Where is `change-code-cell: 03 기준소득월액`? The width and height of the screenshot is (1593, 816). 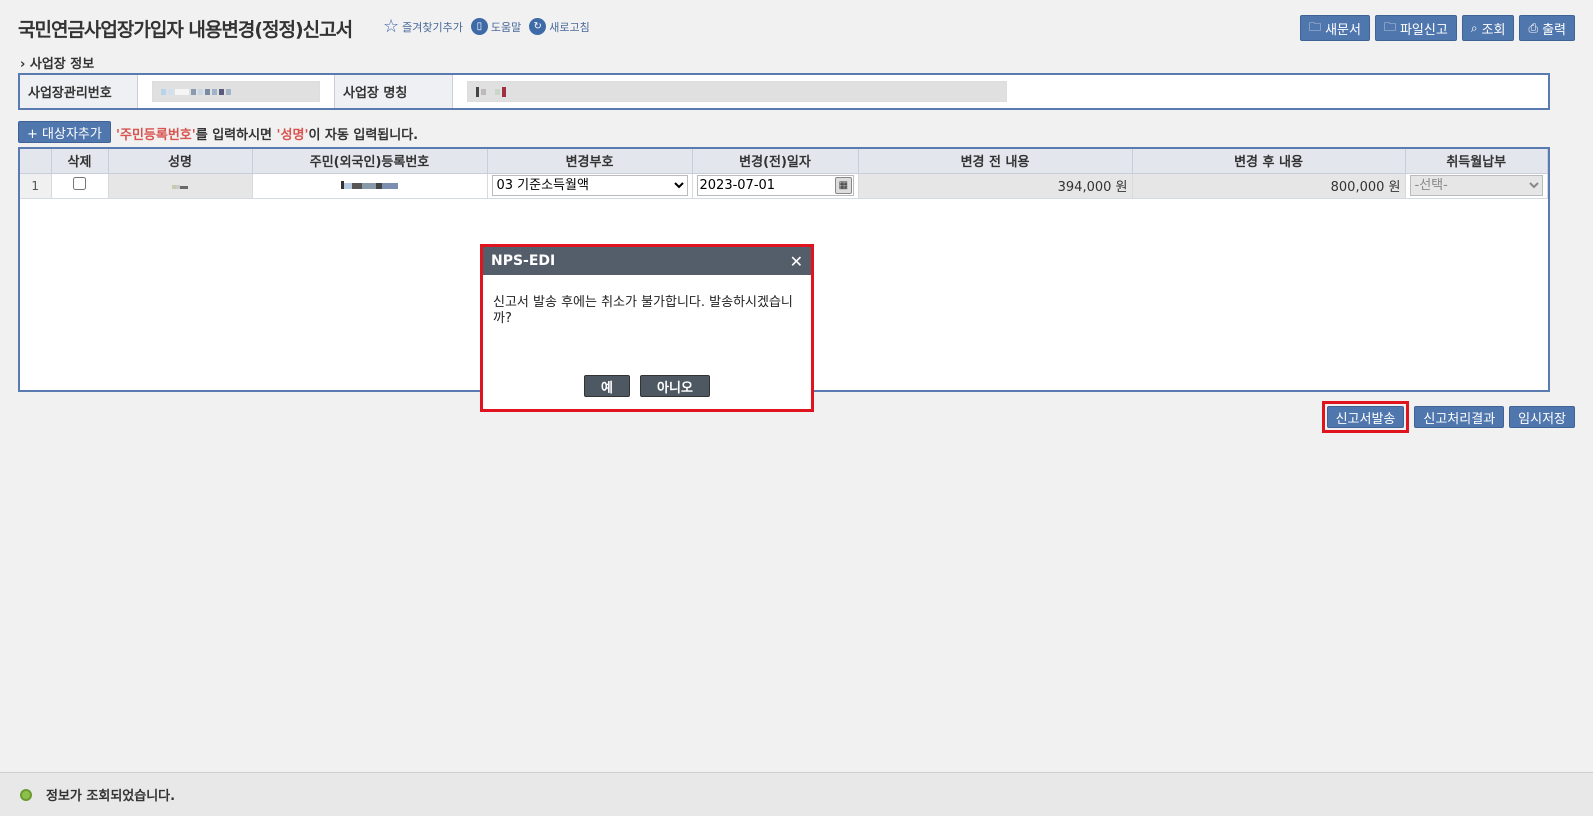
change-code-cell: 03 기준소득월액 is located at coordinates (590, 186).